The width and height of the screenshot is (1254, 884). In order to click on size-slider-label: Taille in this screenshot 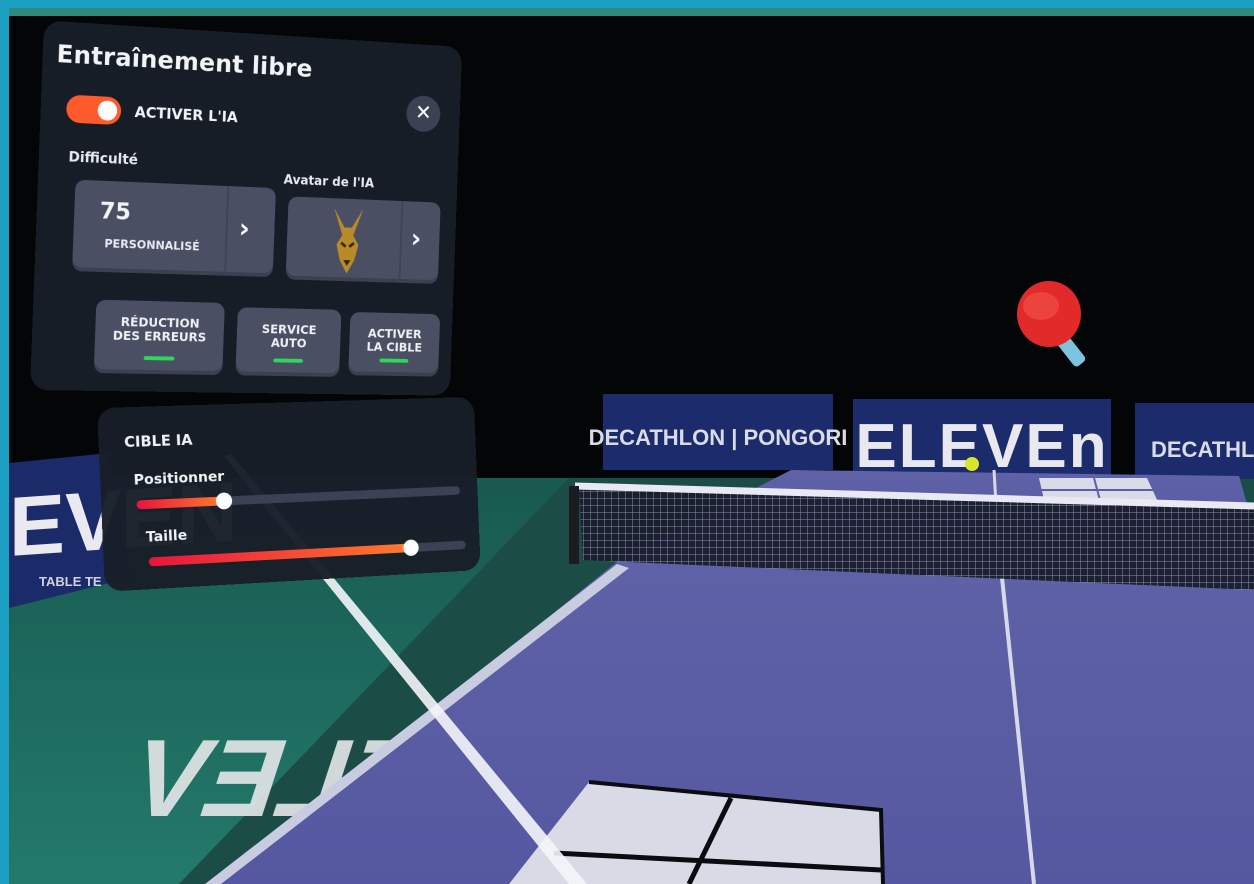, I will do `click(166, 536)`.